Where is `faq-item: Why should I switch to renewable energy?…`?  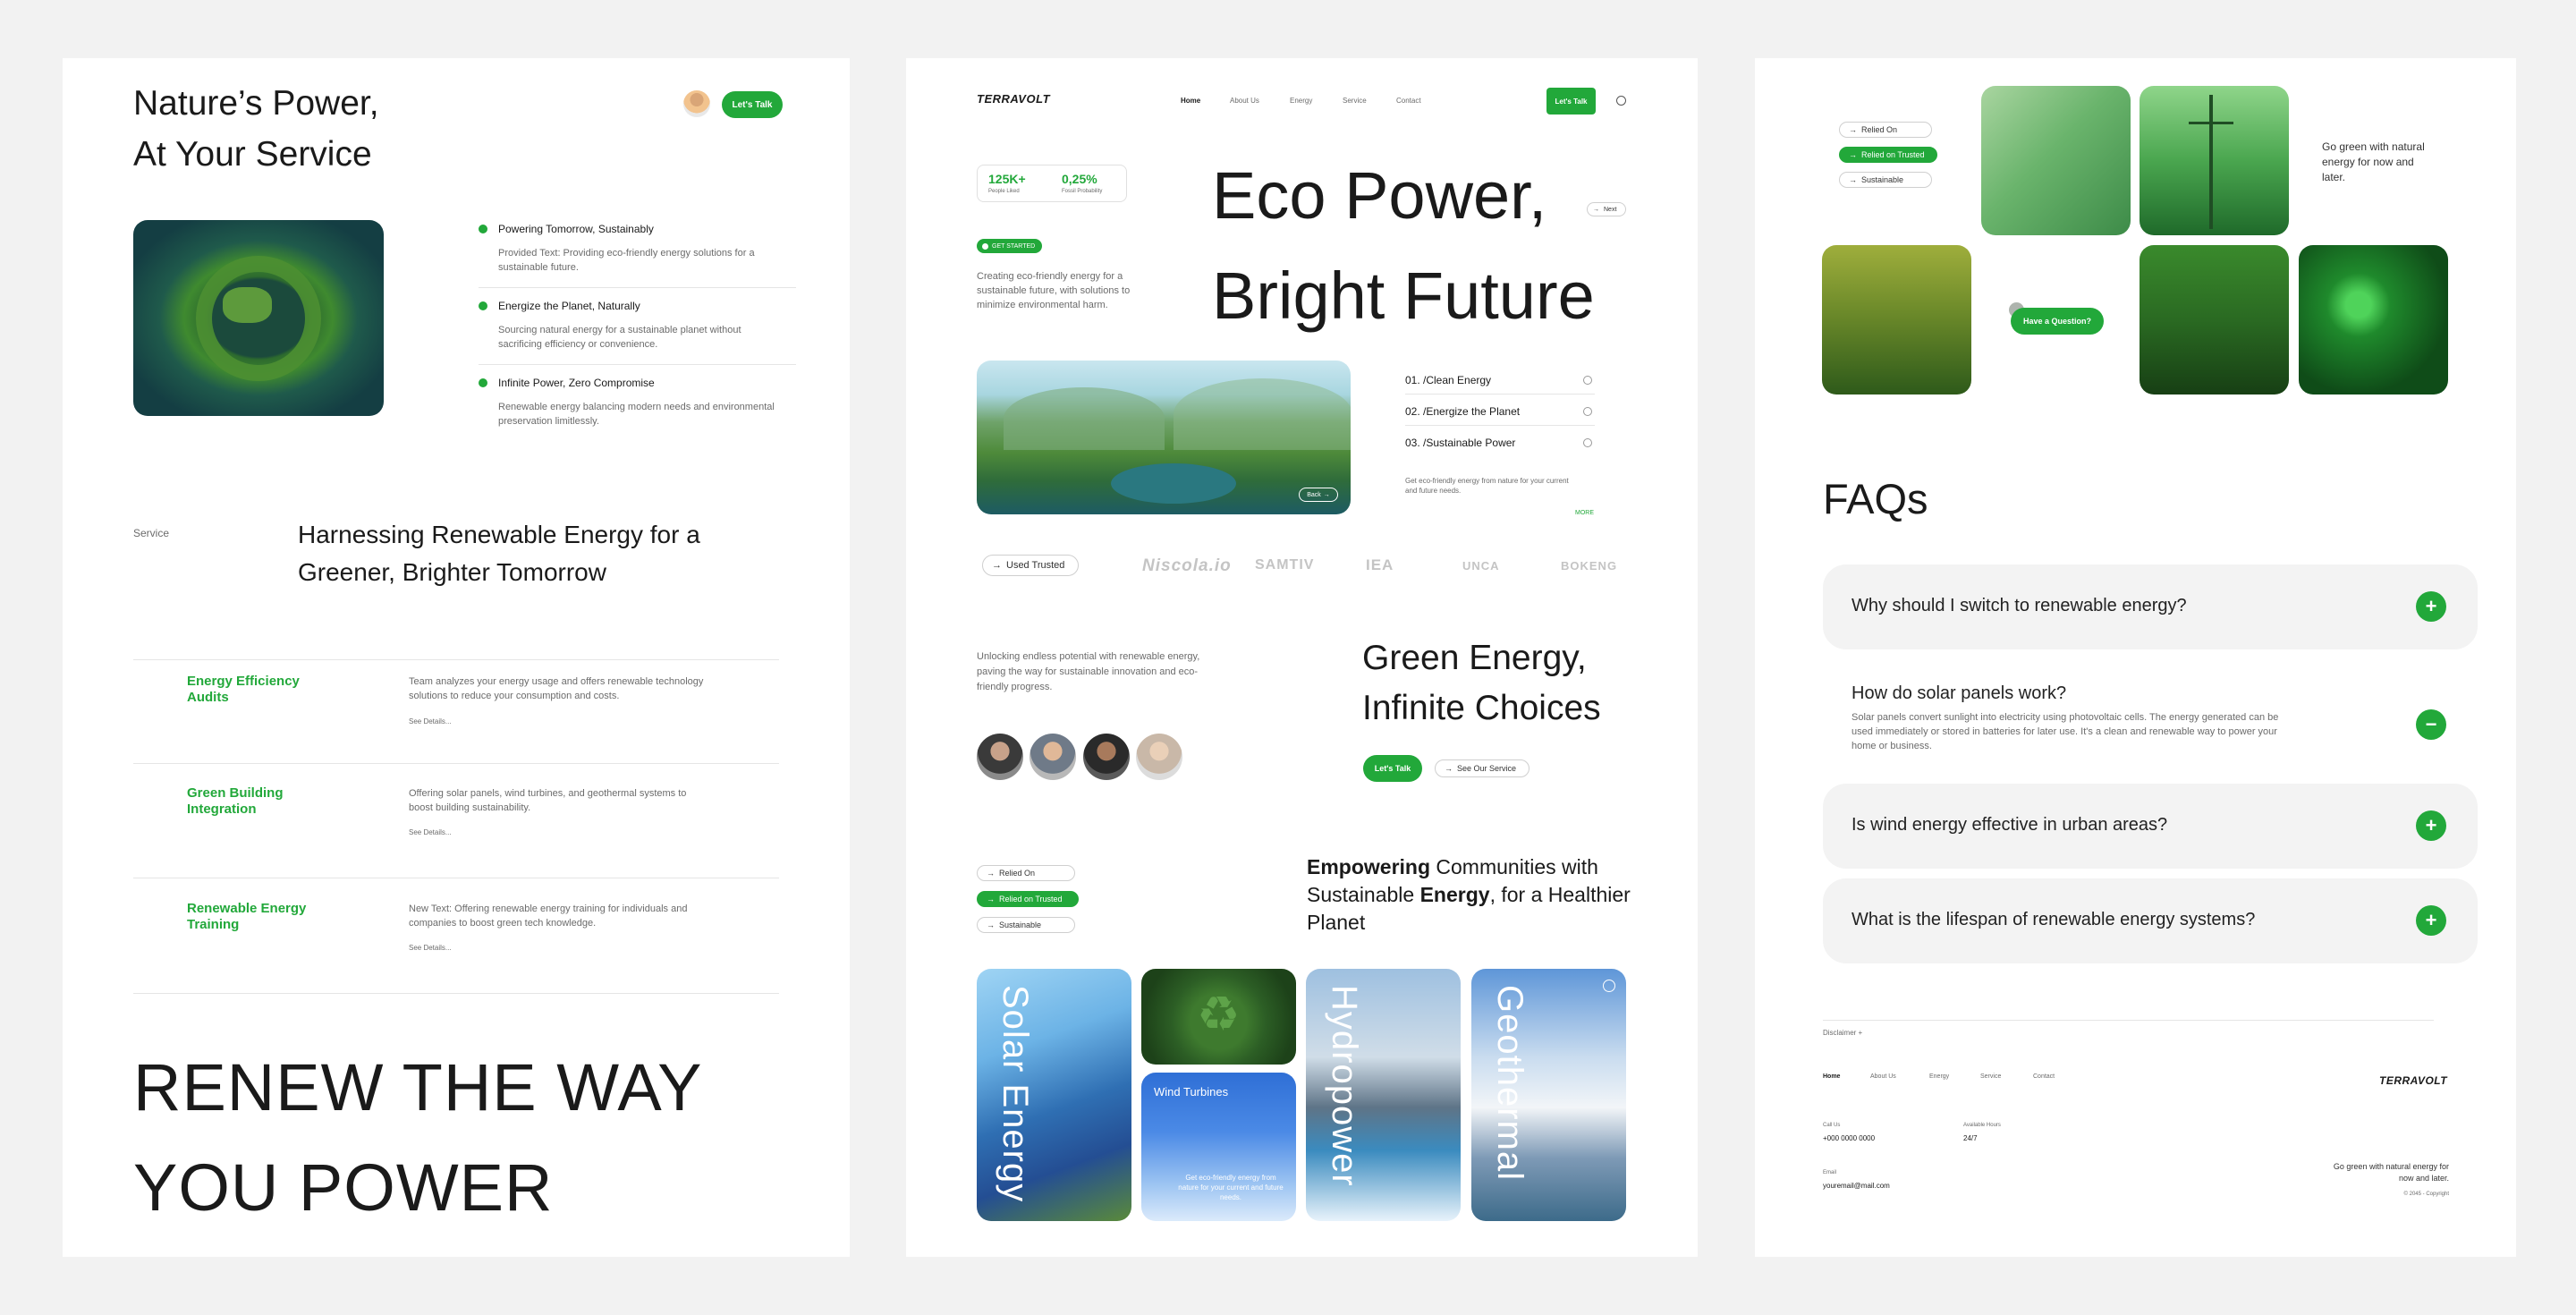
faq-item: Why should I switch to renewable energy?… is located at coordinates (2150, 606).